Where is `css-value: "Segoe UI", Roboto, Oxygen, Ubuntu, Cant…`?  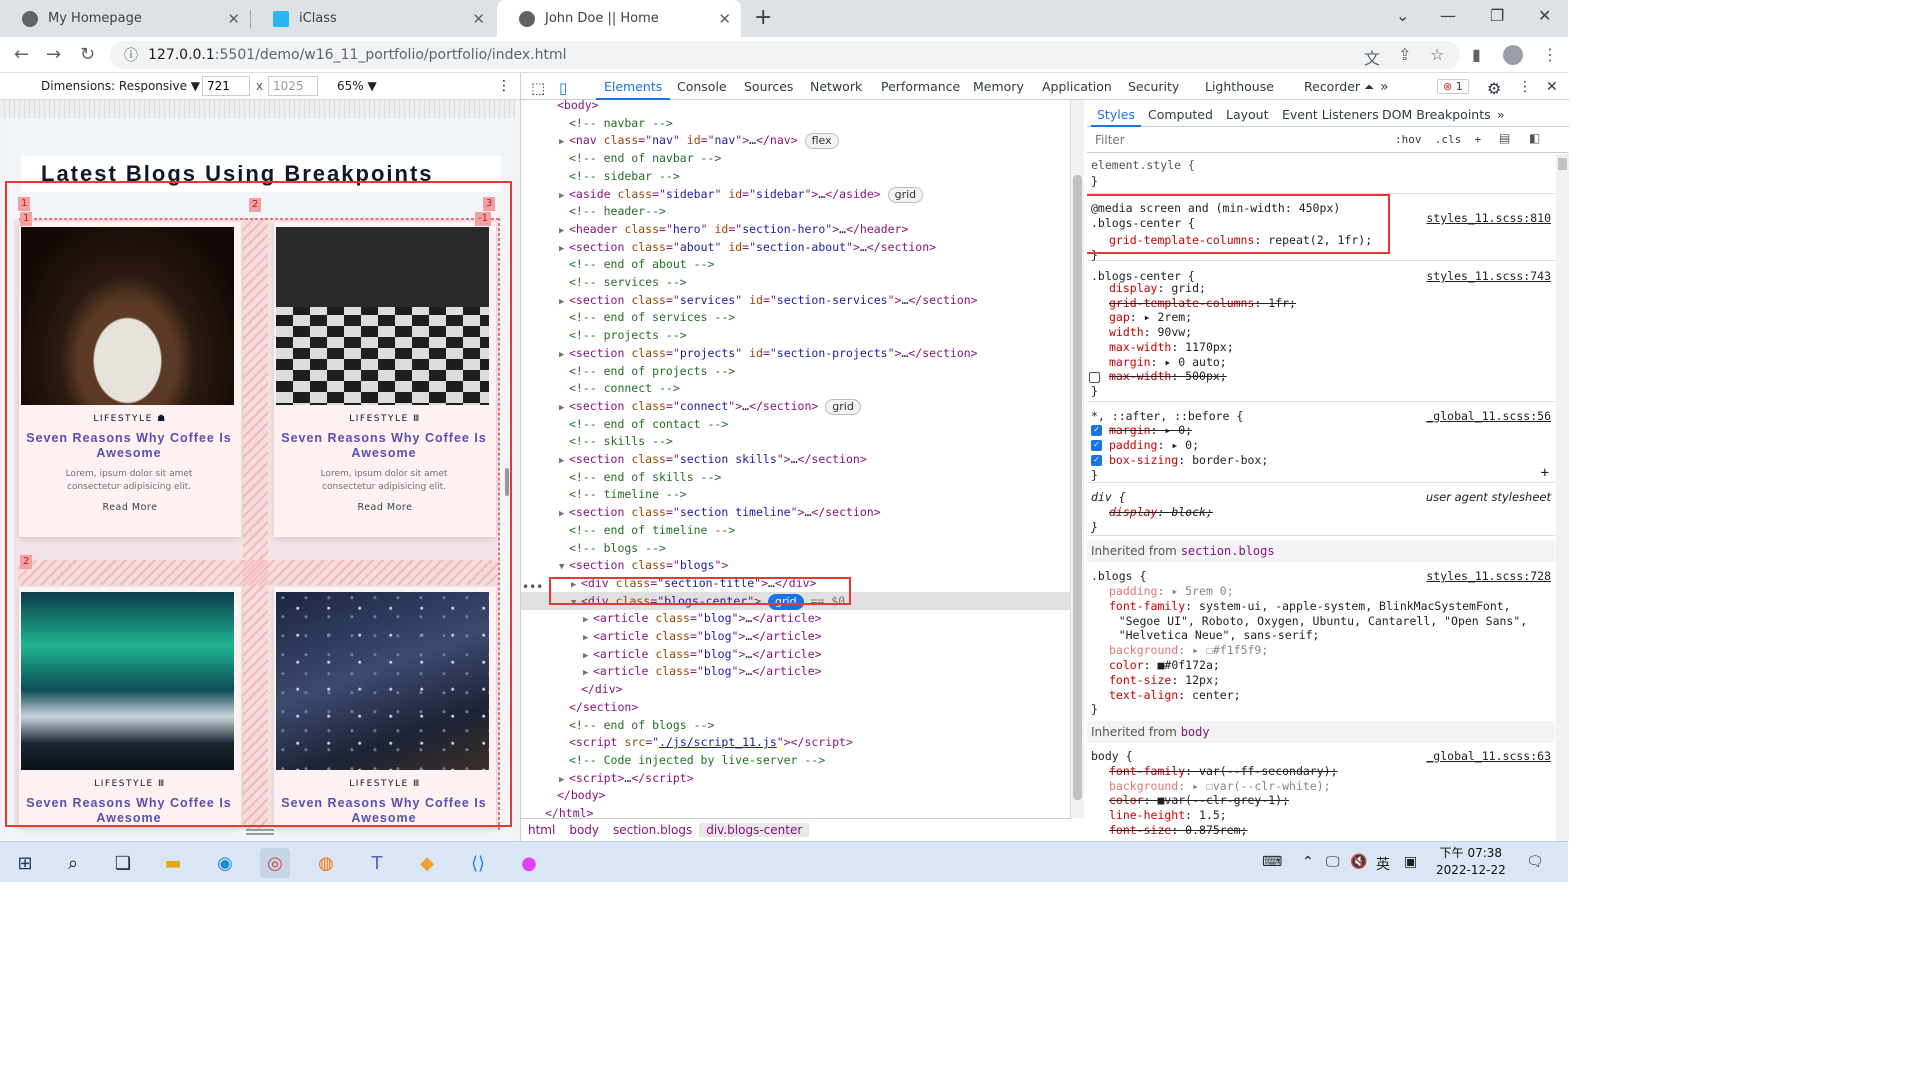 css-value: "Segoe UI", Roboto, Oxygen, Ubuntu, Cant… is located at coordinates (1309, 621).